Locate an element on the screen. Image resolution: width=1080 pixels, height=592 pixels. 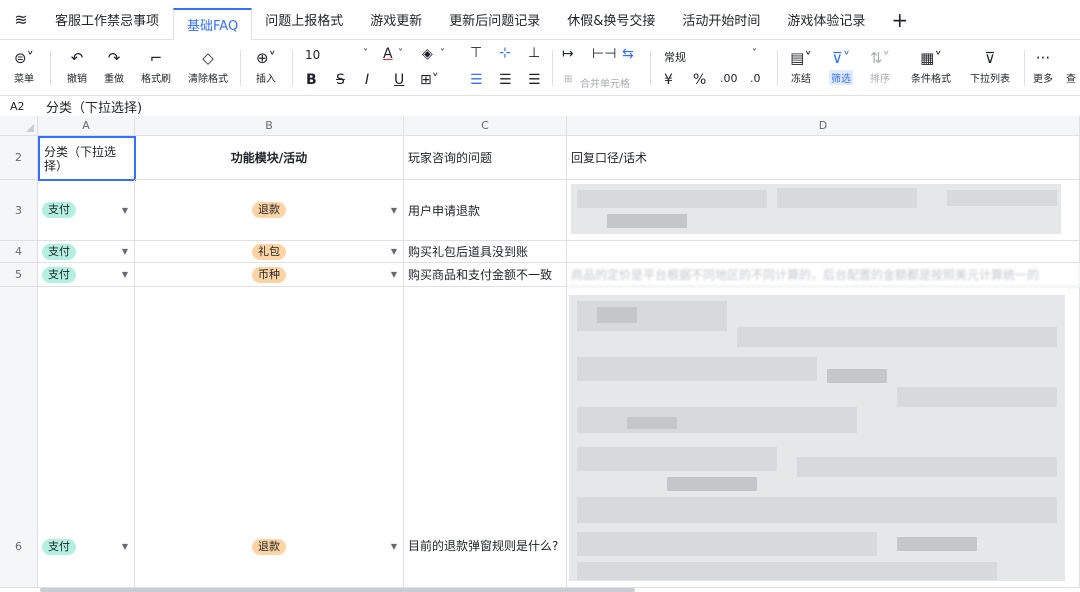
row-header: 3 is located at coordinates (19, 210).